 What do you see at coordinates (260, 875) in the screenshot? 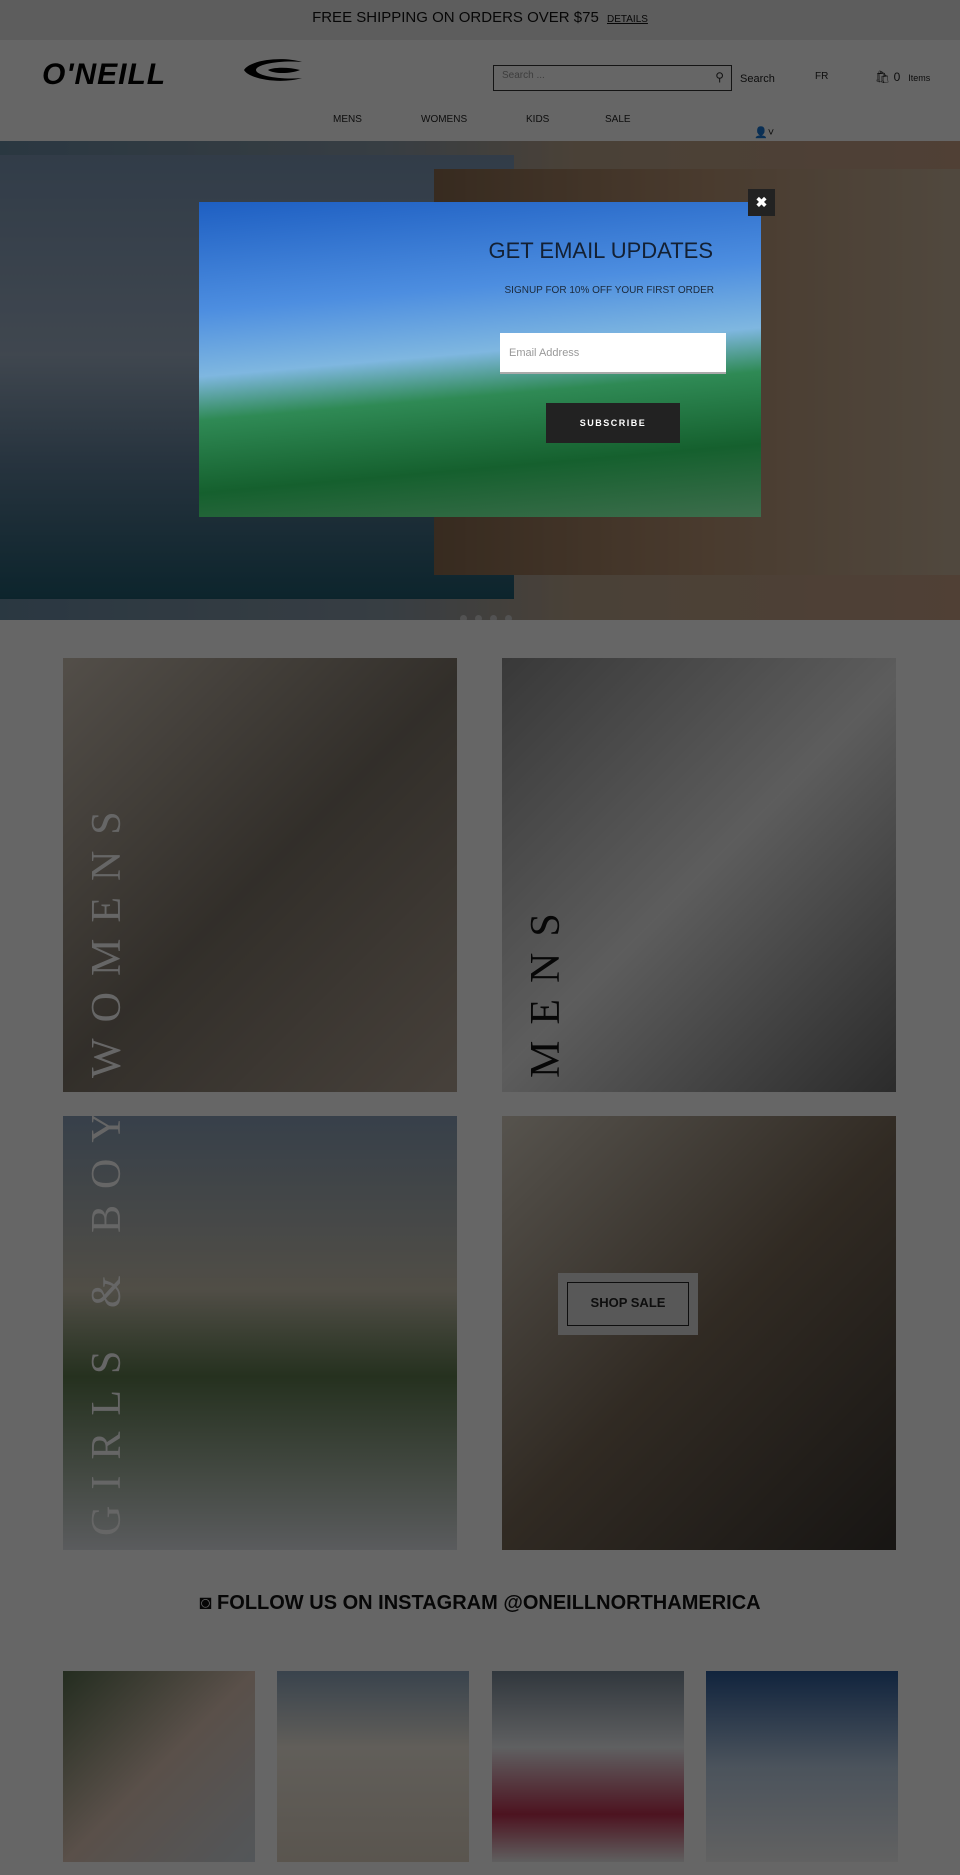
I see `womens-tile: WOMENS` at bounding box center [260, 875].